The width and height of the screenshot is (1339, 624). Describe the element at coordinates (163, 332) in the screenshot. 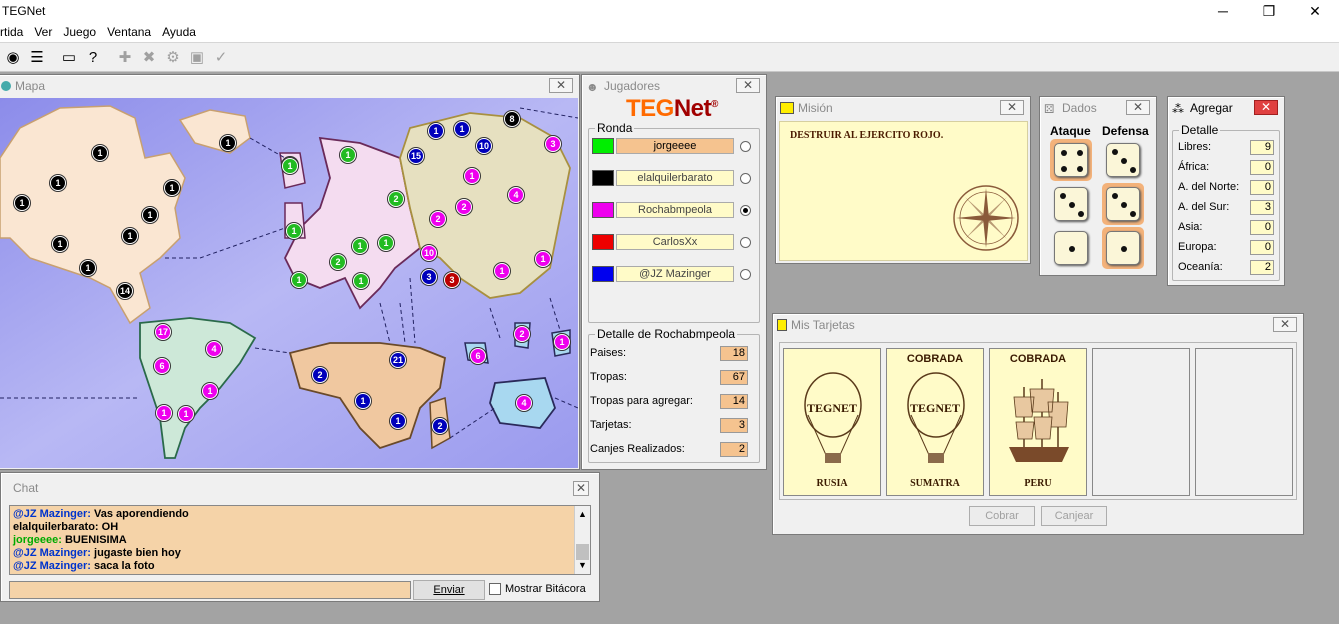

I see `army-marker: 17` at that location.